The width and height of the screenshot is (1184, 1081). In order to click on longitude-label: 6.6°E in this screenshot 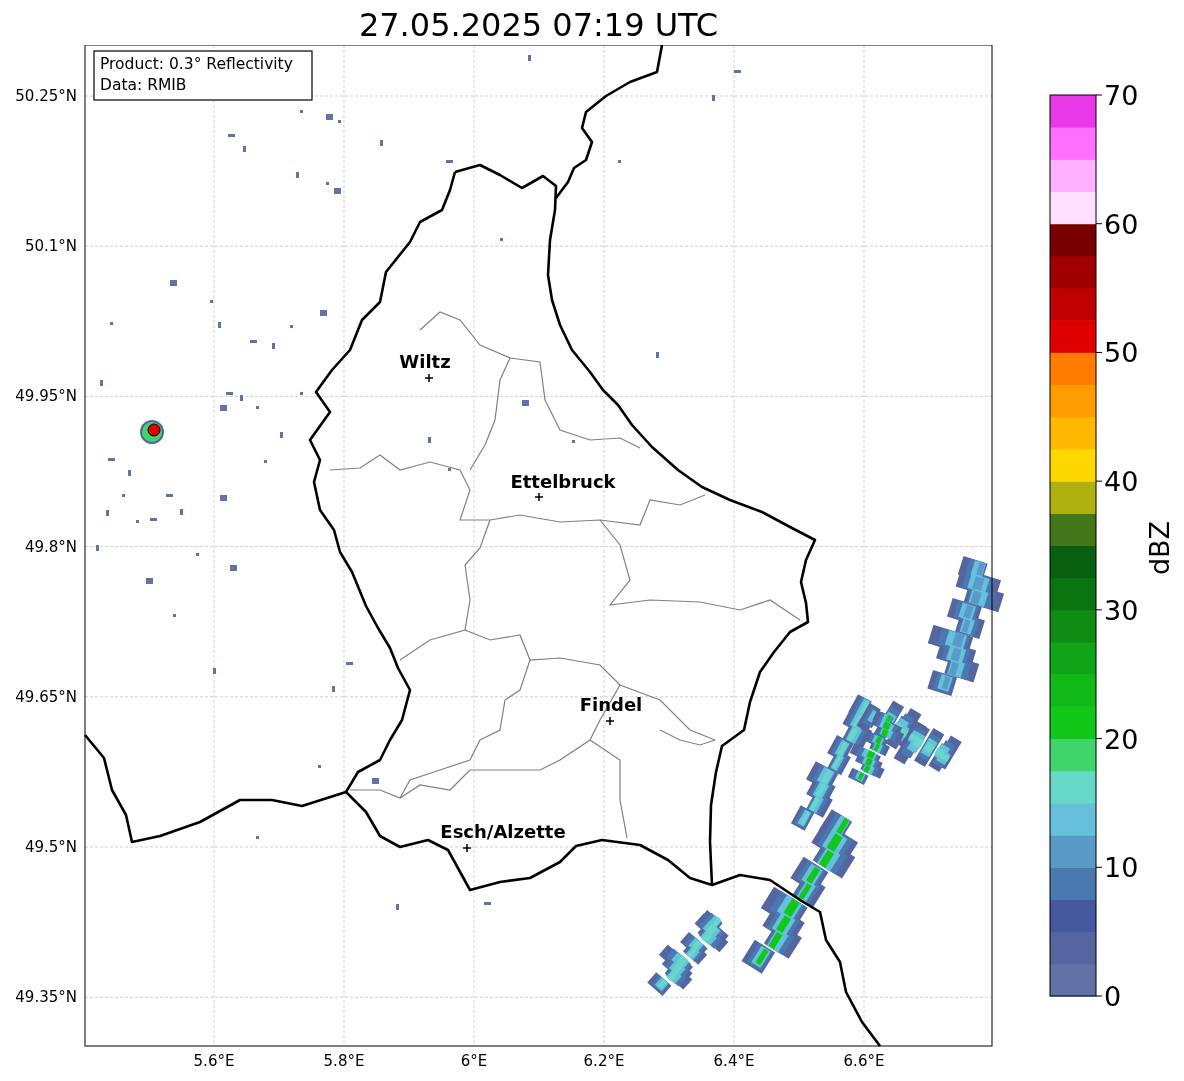, I will do `click(864, 1061)`.